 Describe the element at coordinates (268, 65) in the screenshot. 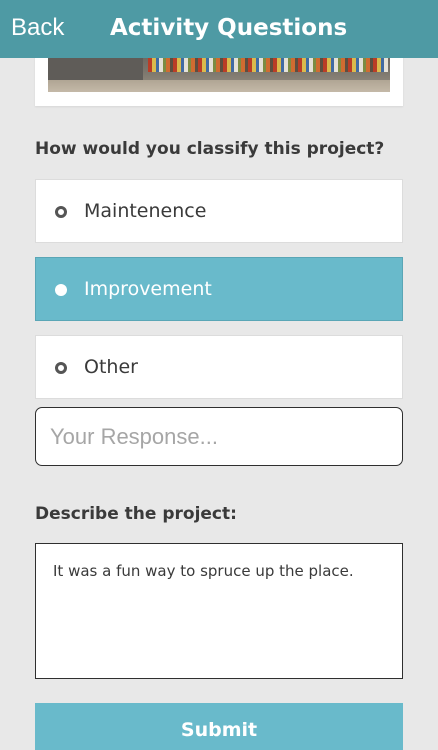

I see `photo-shelf` at that location.